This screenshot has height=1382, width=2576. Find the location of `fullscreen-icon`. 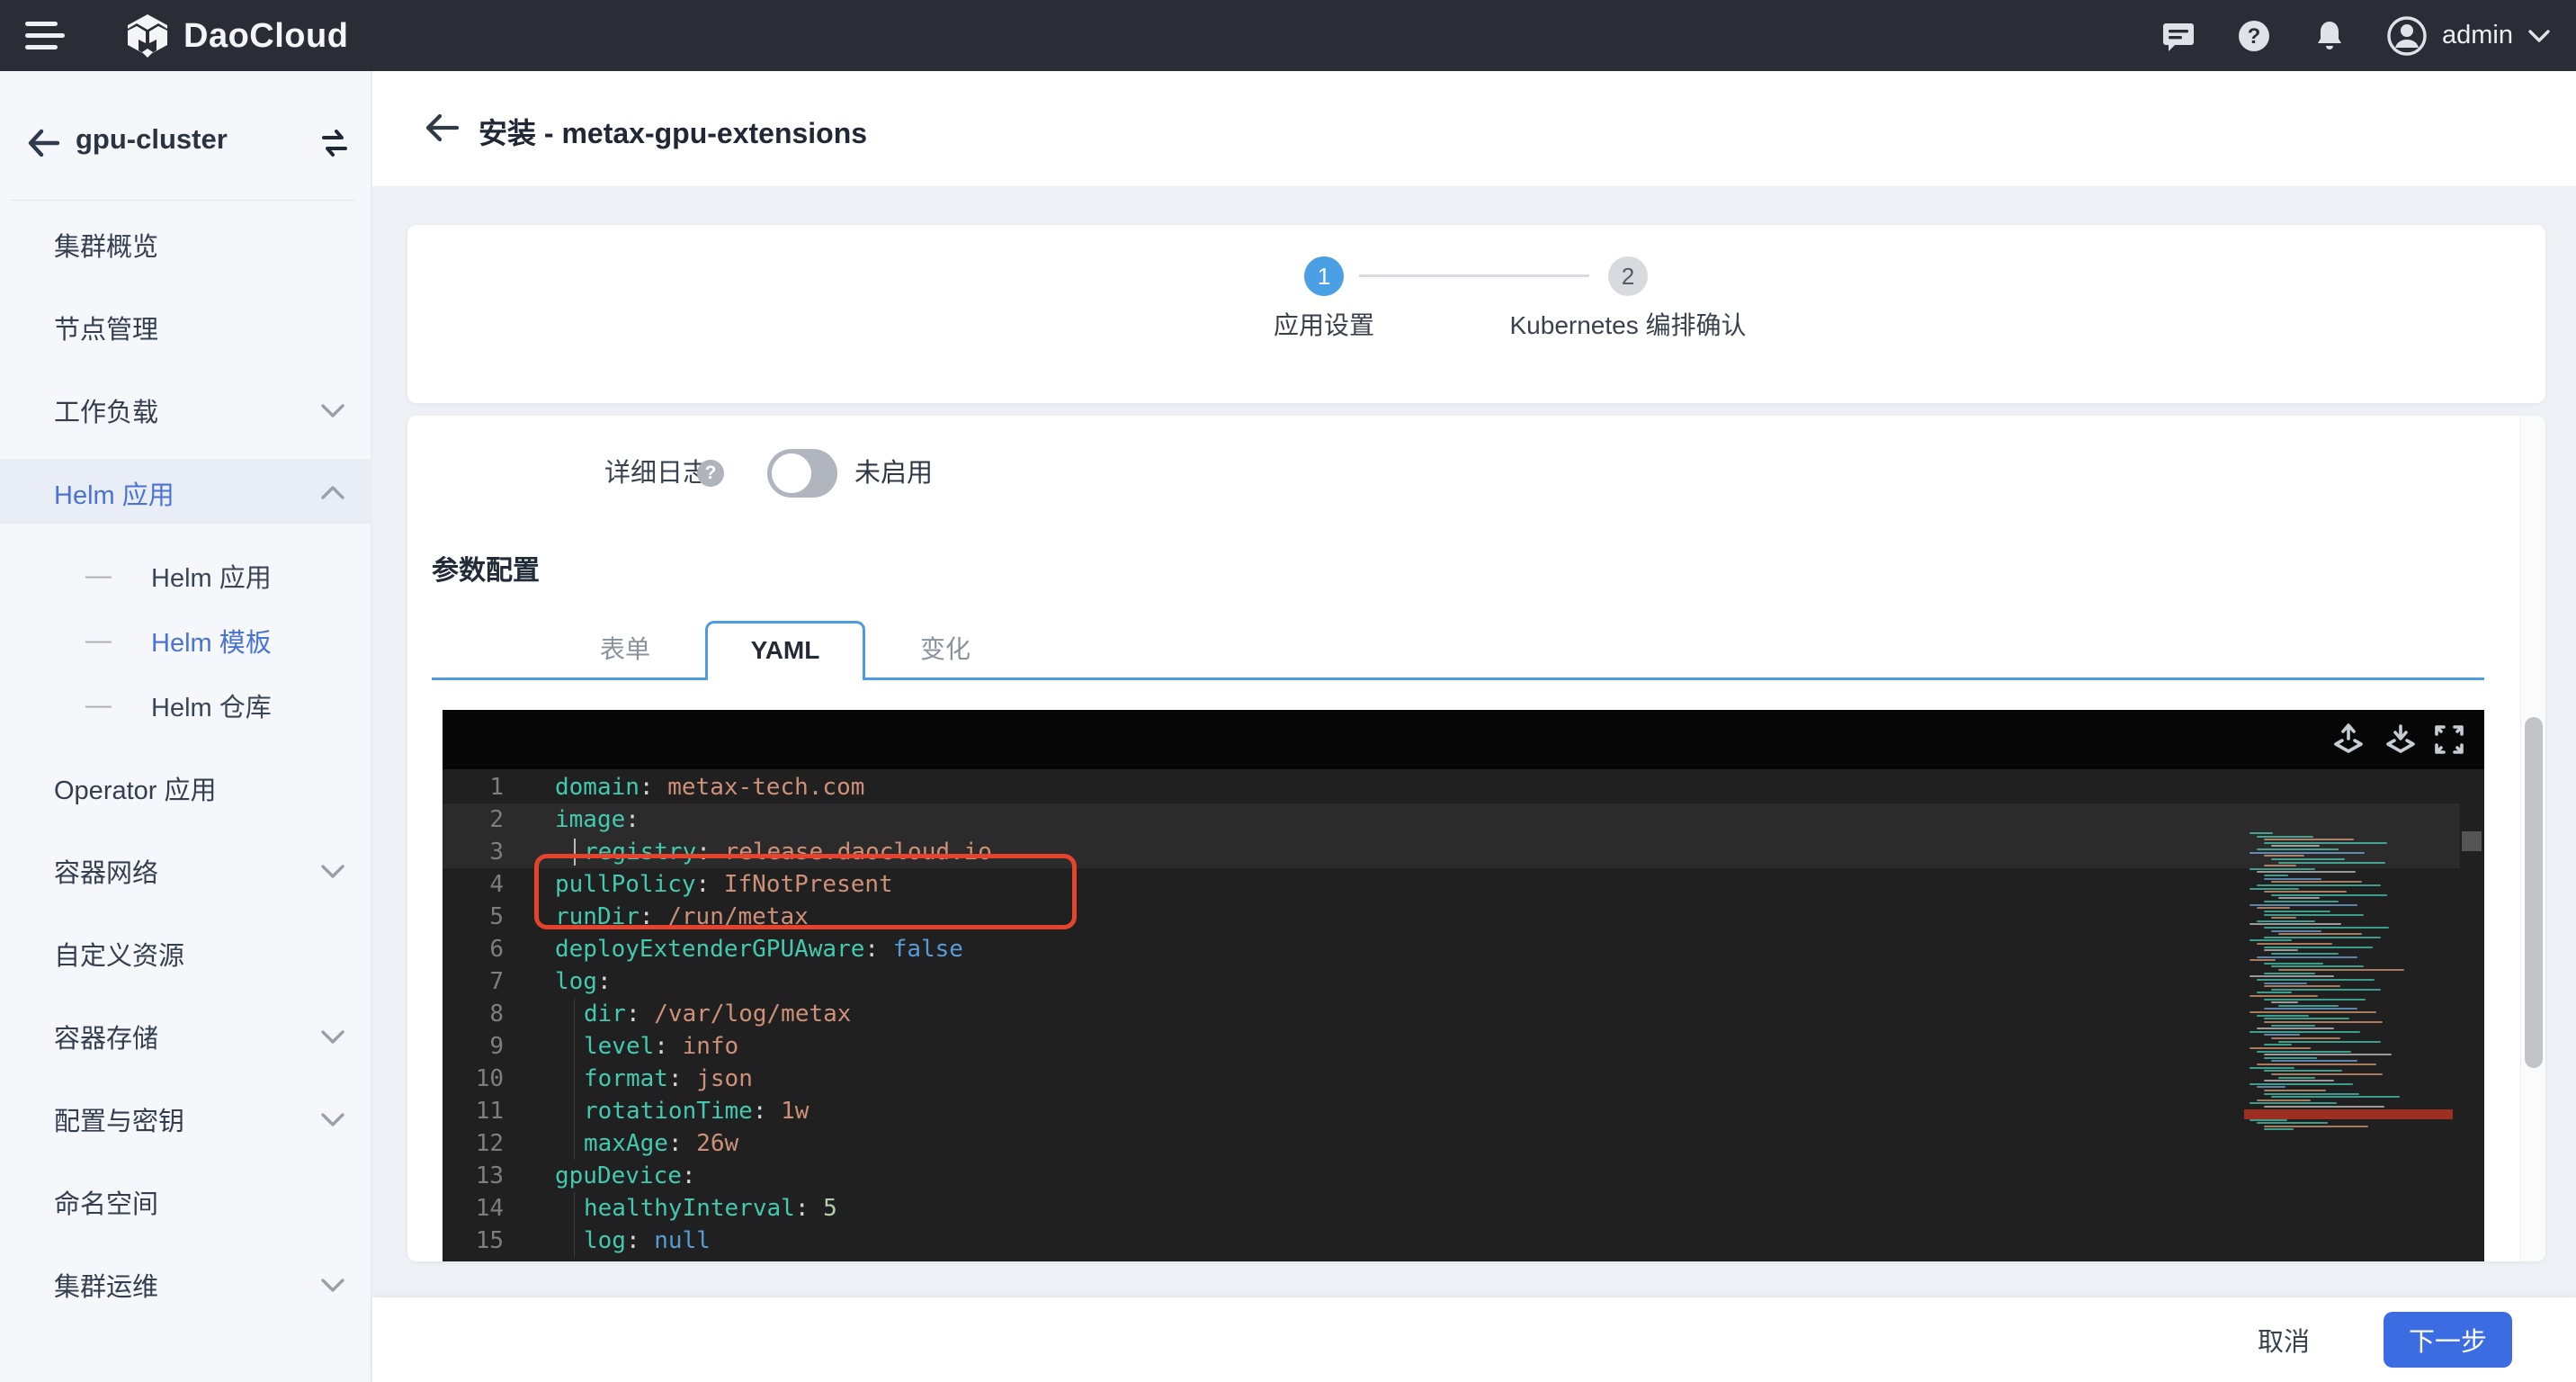

fullscreen-icon is located at coordinates (2449, 740).